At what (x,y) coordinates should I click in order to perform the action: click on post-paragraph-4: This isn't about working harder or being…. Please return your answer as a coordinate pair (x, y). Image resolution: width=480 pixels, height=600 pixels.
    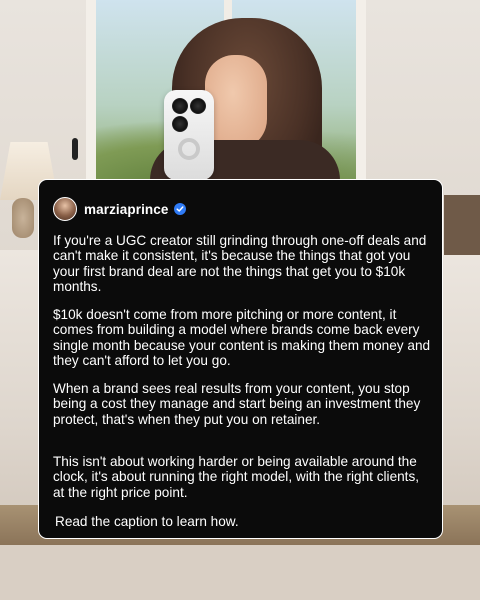
    Looking at the image, I should click on (236, 477).